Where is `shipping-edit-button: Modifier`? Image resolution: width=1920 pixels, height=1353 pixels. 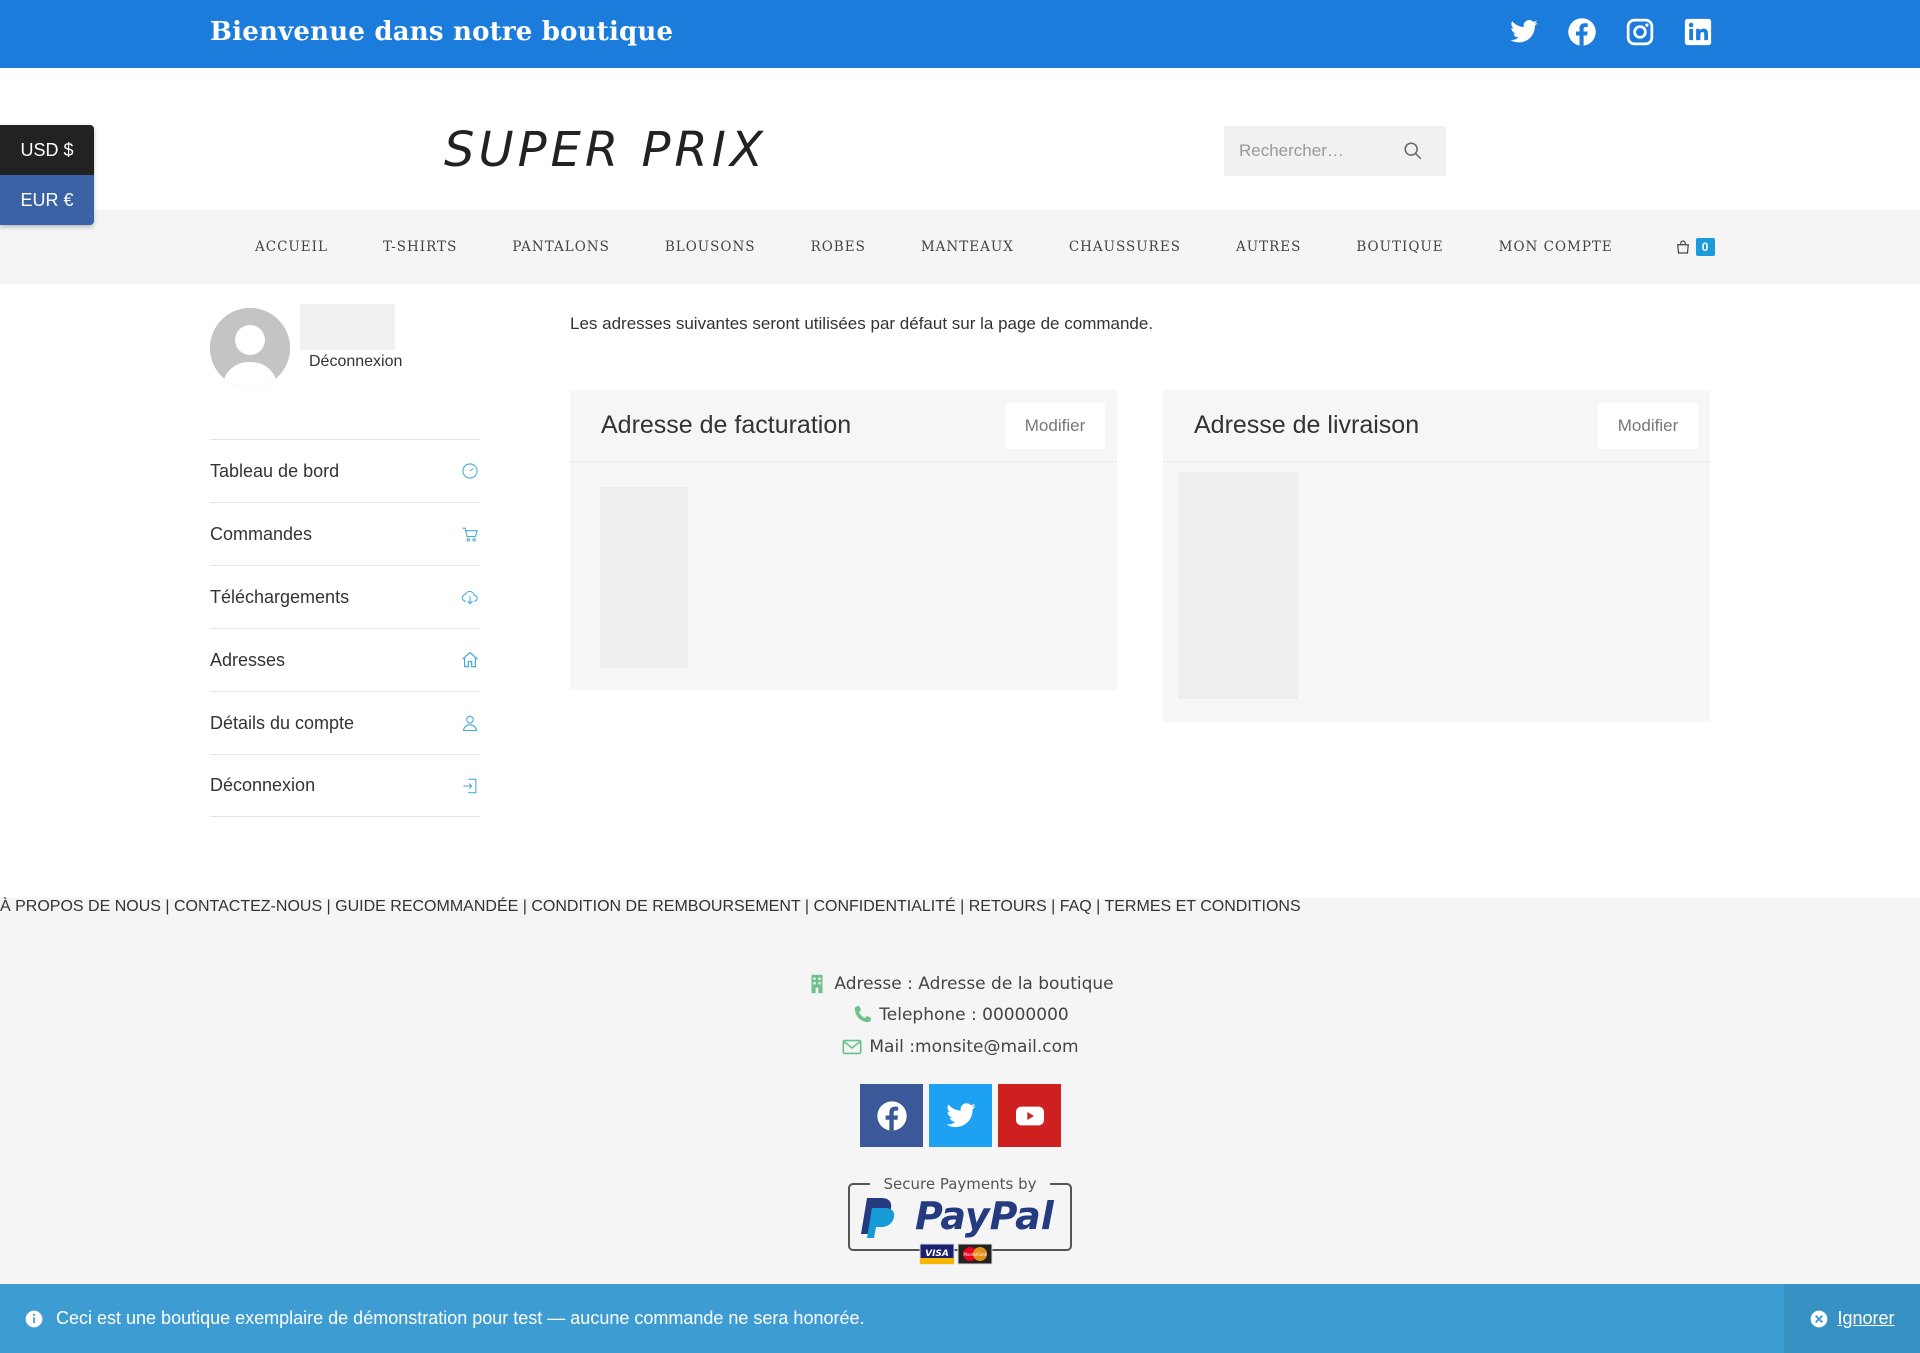 shipping-edit-button: Modifier is located at coordinates (1648, 425).